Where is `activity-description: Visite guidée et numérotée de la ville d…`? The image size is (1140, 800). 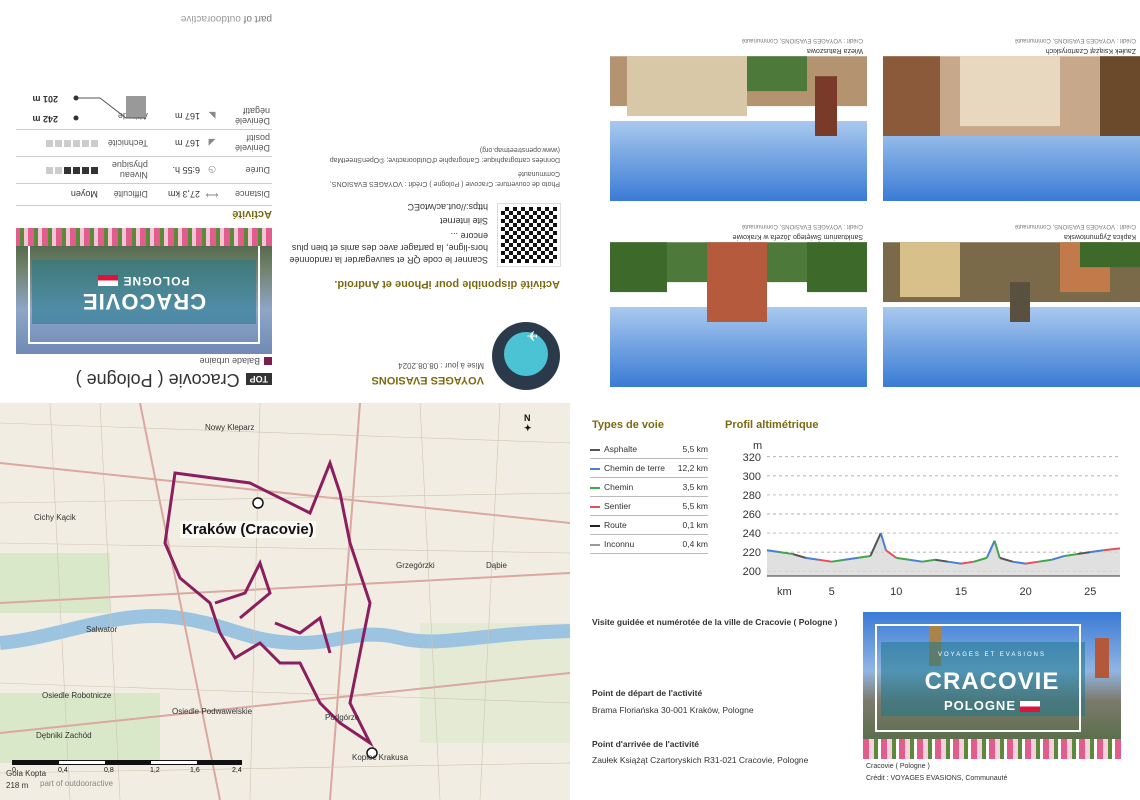
activity-description: Visite guidée et numérotée de la ville d… is located at coordinates (715, 622).